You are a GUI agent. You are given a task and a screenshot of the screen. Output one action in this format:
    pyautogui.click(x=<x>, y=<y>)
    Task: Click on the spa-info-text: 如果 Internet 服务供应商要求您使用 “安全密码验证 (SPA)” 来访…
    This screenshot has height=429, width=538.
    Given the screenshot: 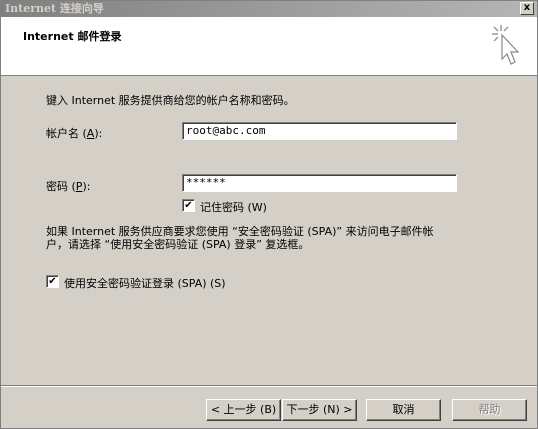 What is the action you would take?
    pyautogui.click(x=240, y=238)
    